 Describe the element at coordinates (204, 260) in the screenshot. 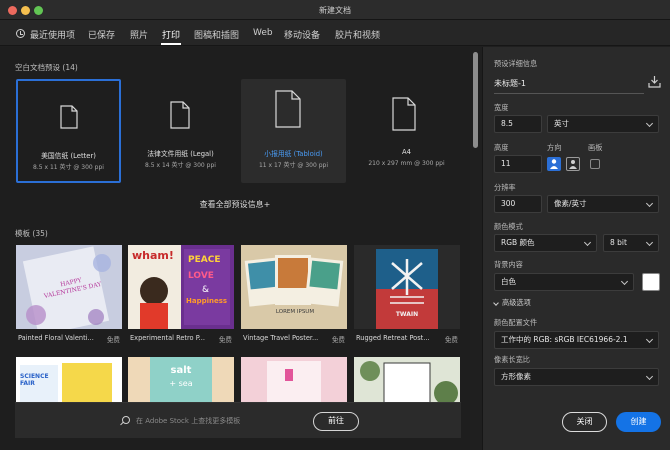

I see `thumb-peace-text: PEACE` at that location.